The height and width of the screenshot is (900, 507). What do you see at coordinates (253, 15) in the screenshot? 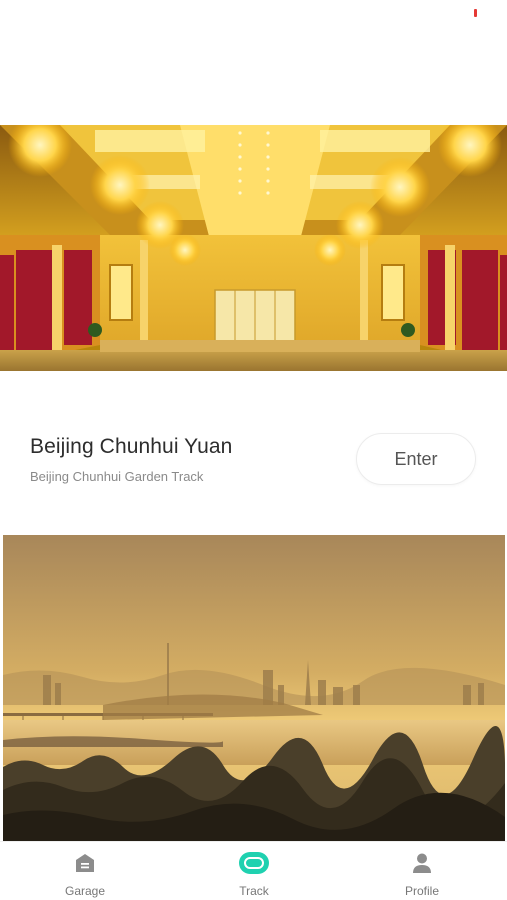
I see `status-bar` at bounding box center [253, 15].